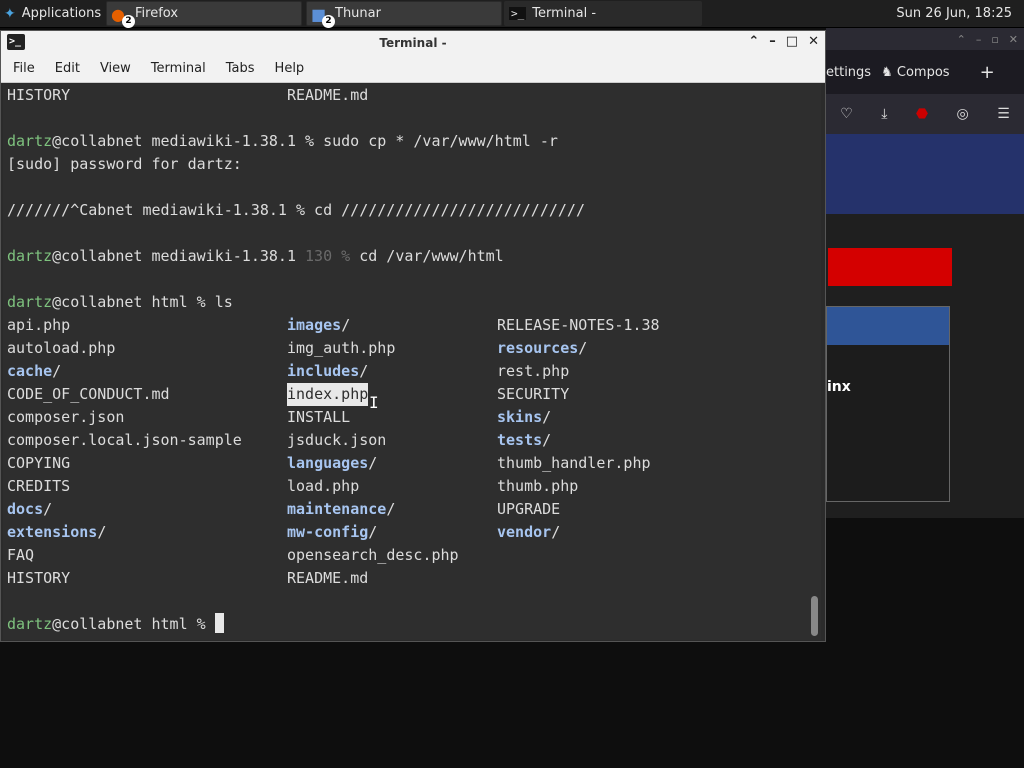 The image size is (1024, 768). I want to click on ls-entry: rest.php, so click(533, 371).